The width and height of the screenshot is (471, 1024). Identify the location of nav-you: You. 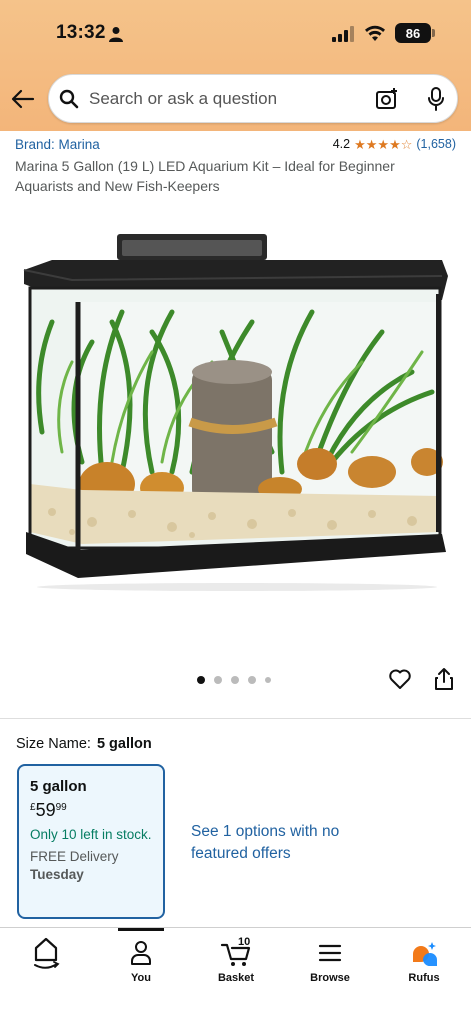
(141, 961).